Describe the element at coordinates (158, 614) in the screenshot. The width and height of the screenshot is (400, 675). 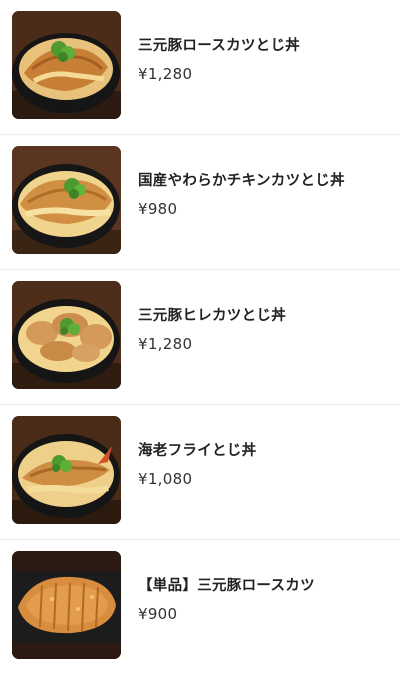
I see `item-price: ¥900` at that location.